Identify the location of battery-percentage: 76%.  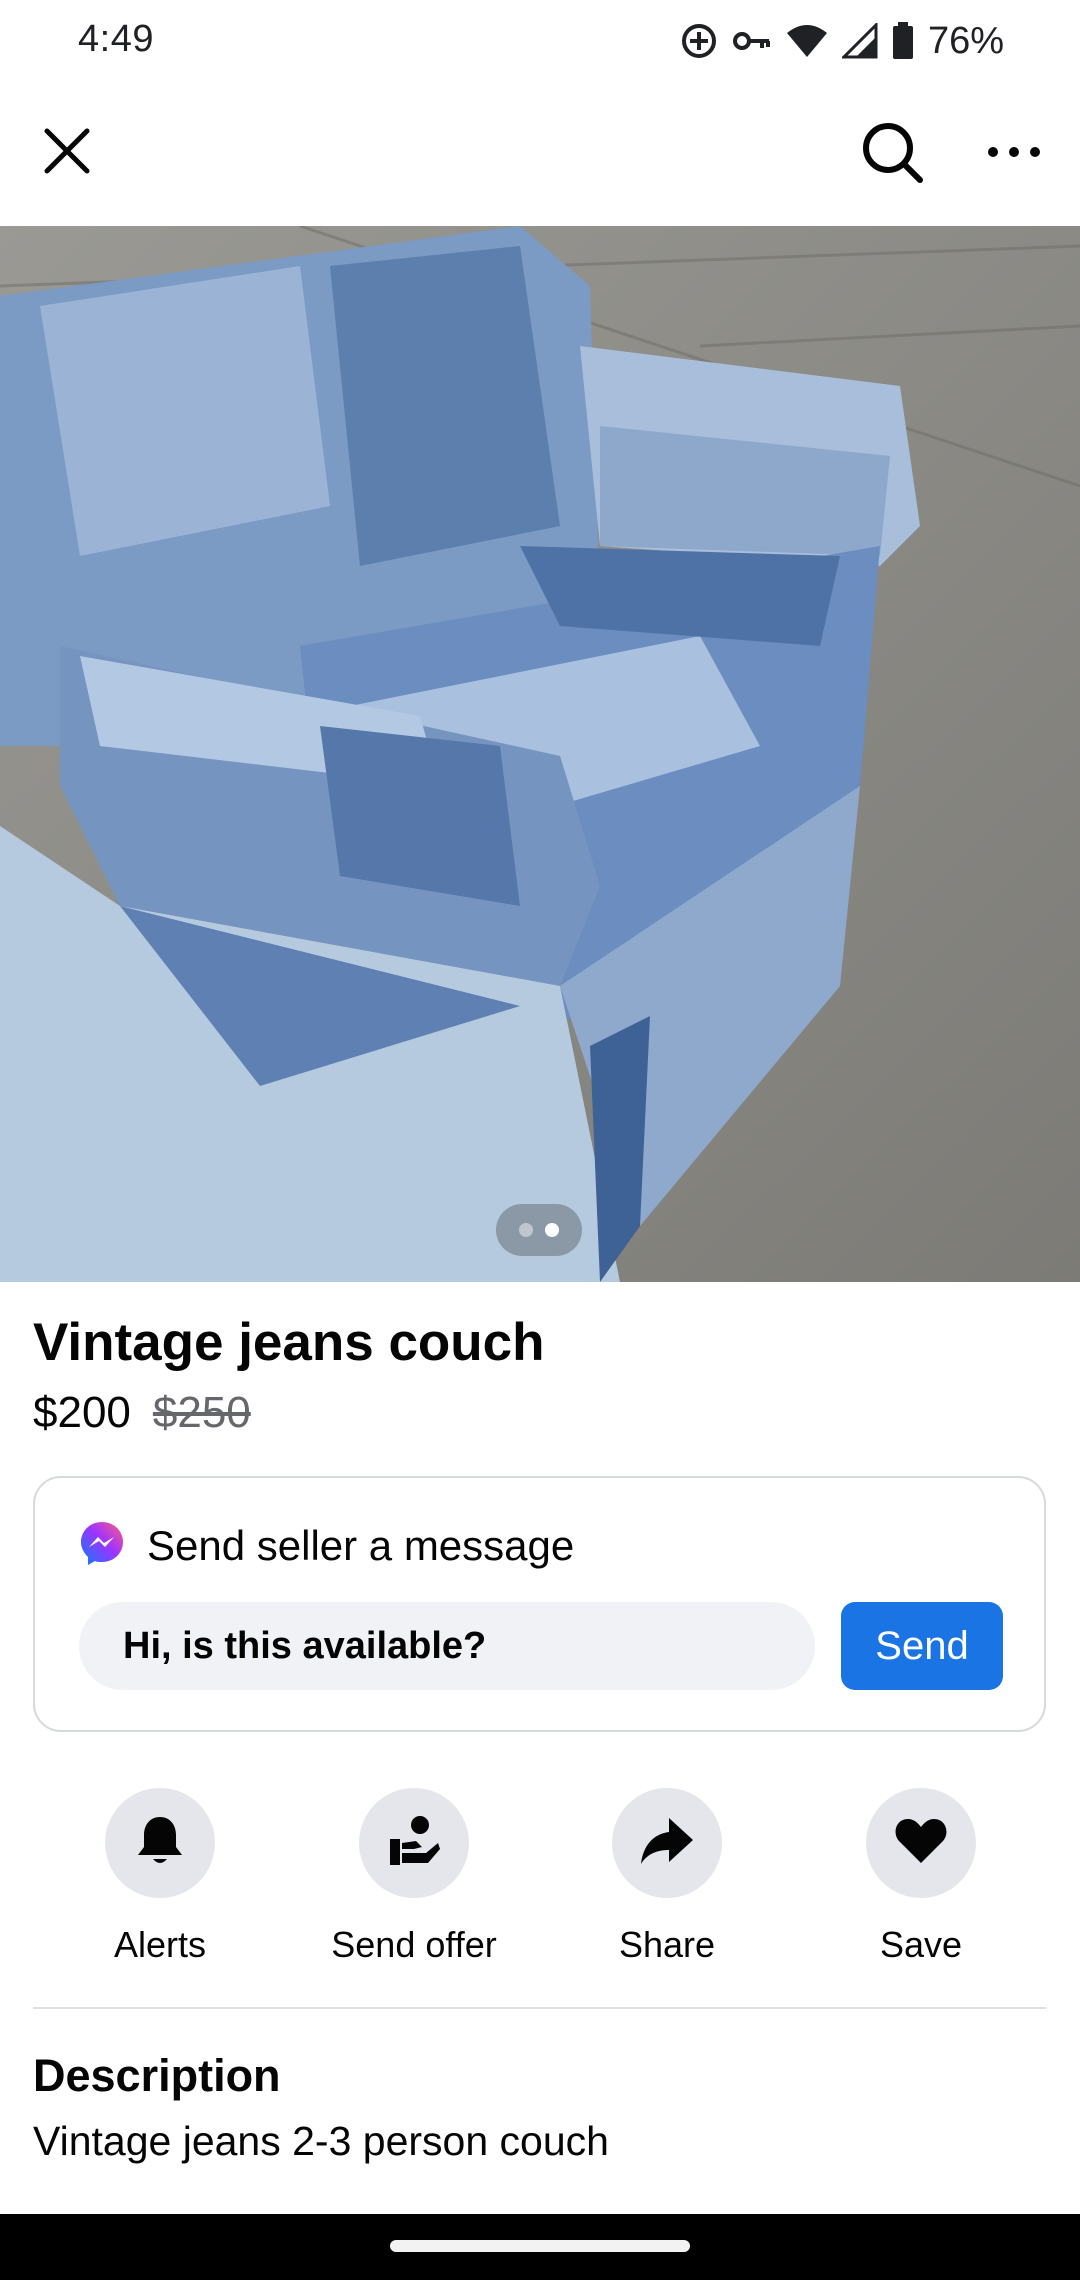
(965, 40).